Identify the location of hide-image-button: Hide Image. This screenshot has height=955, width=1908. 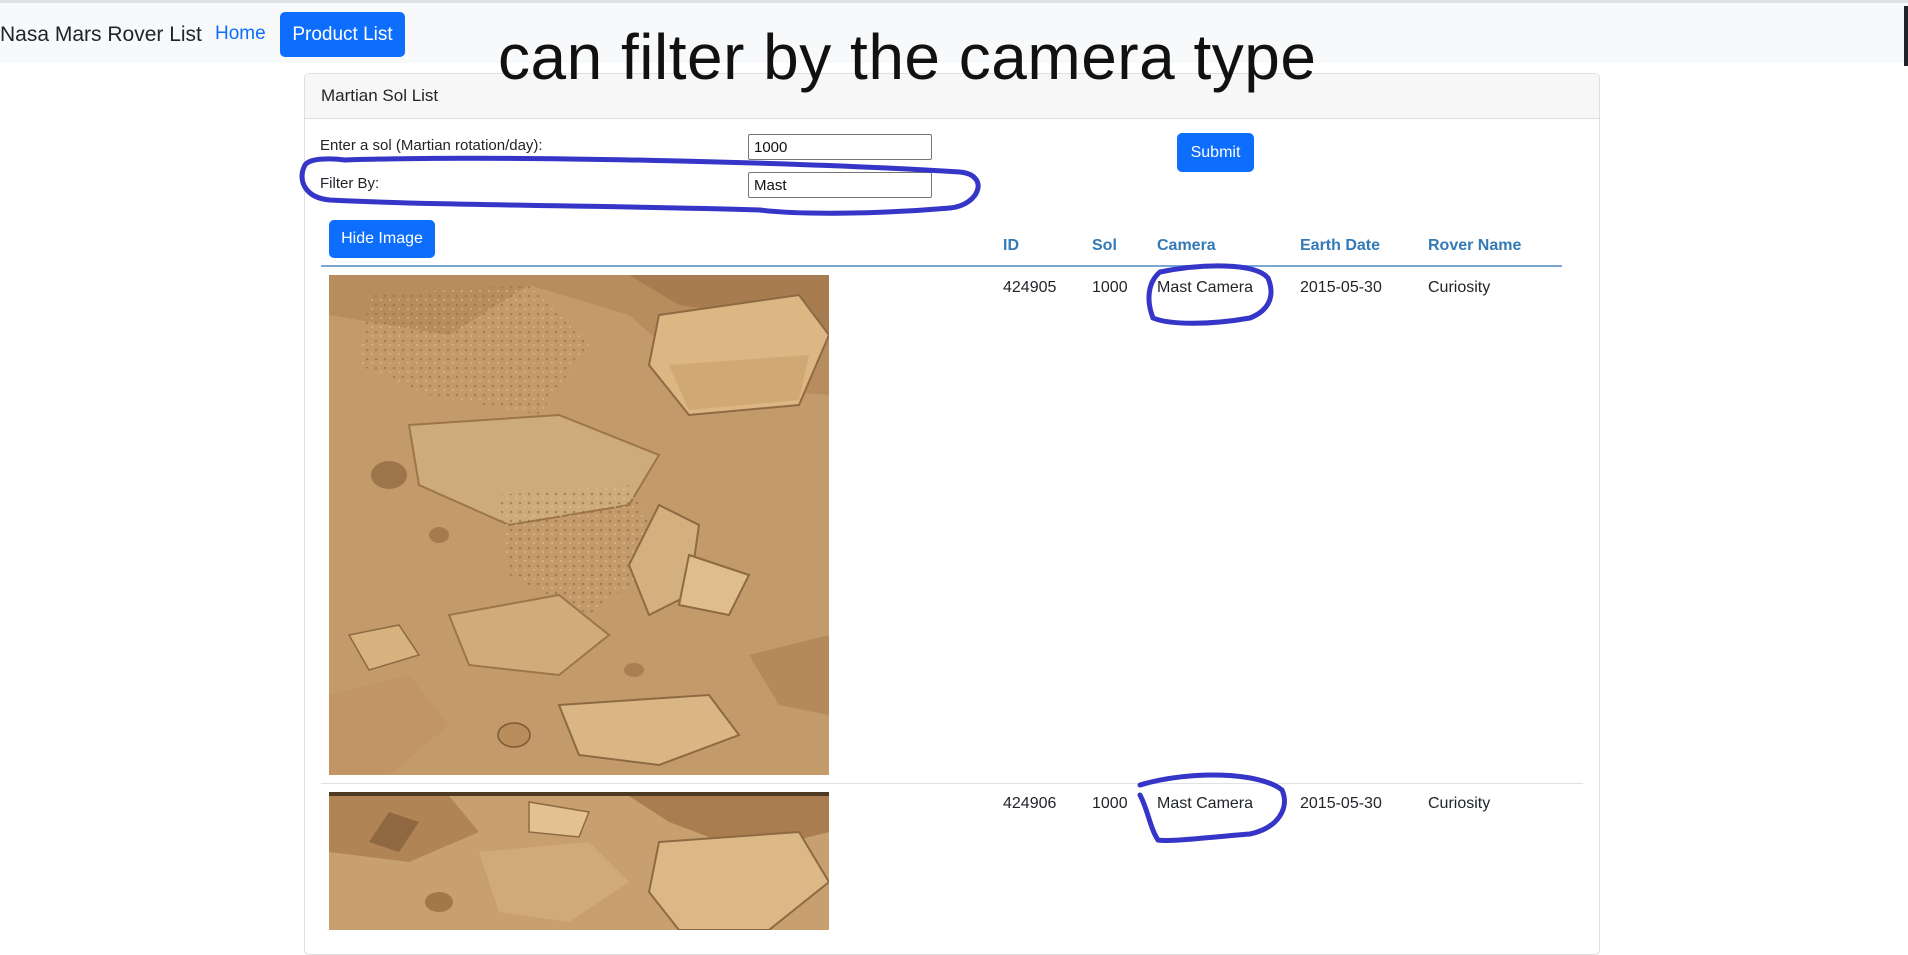
(382, 239).